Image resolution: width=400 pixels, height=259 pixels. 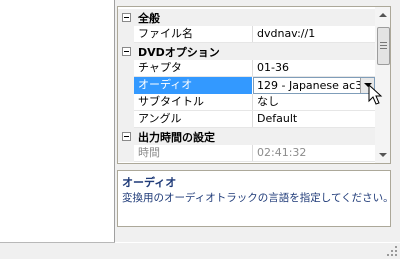 What do you see at coordinates (171, 101) in the screenshot?
I see `property-name: サブタイトル` at bounding box center [171, 101].